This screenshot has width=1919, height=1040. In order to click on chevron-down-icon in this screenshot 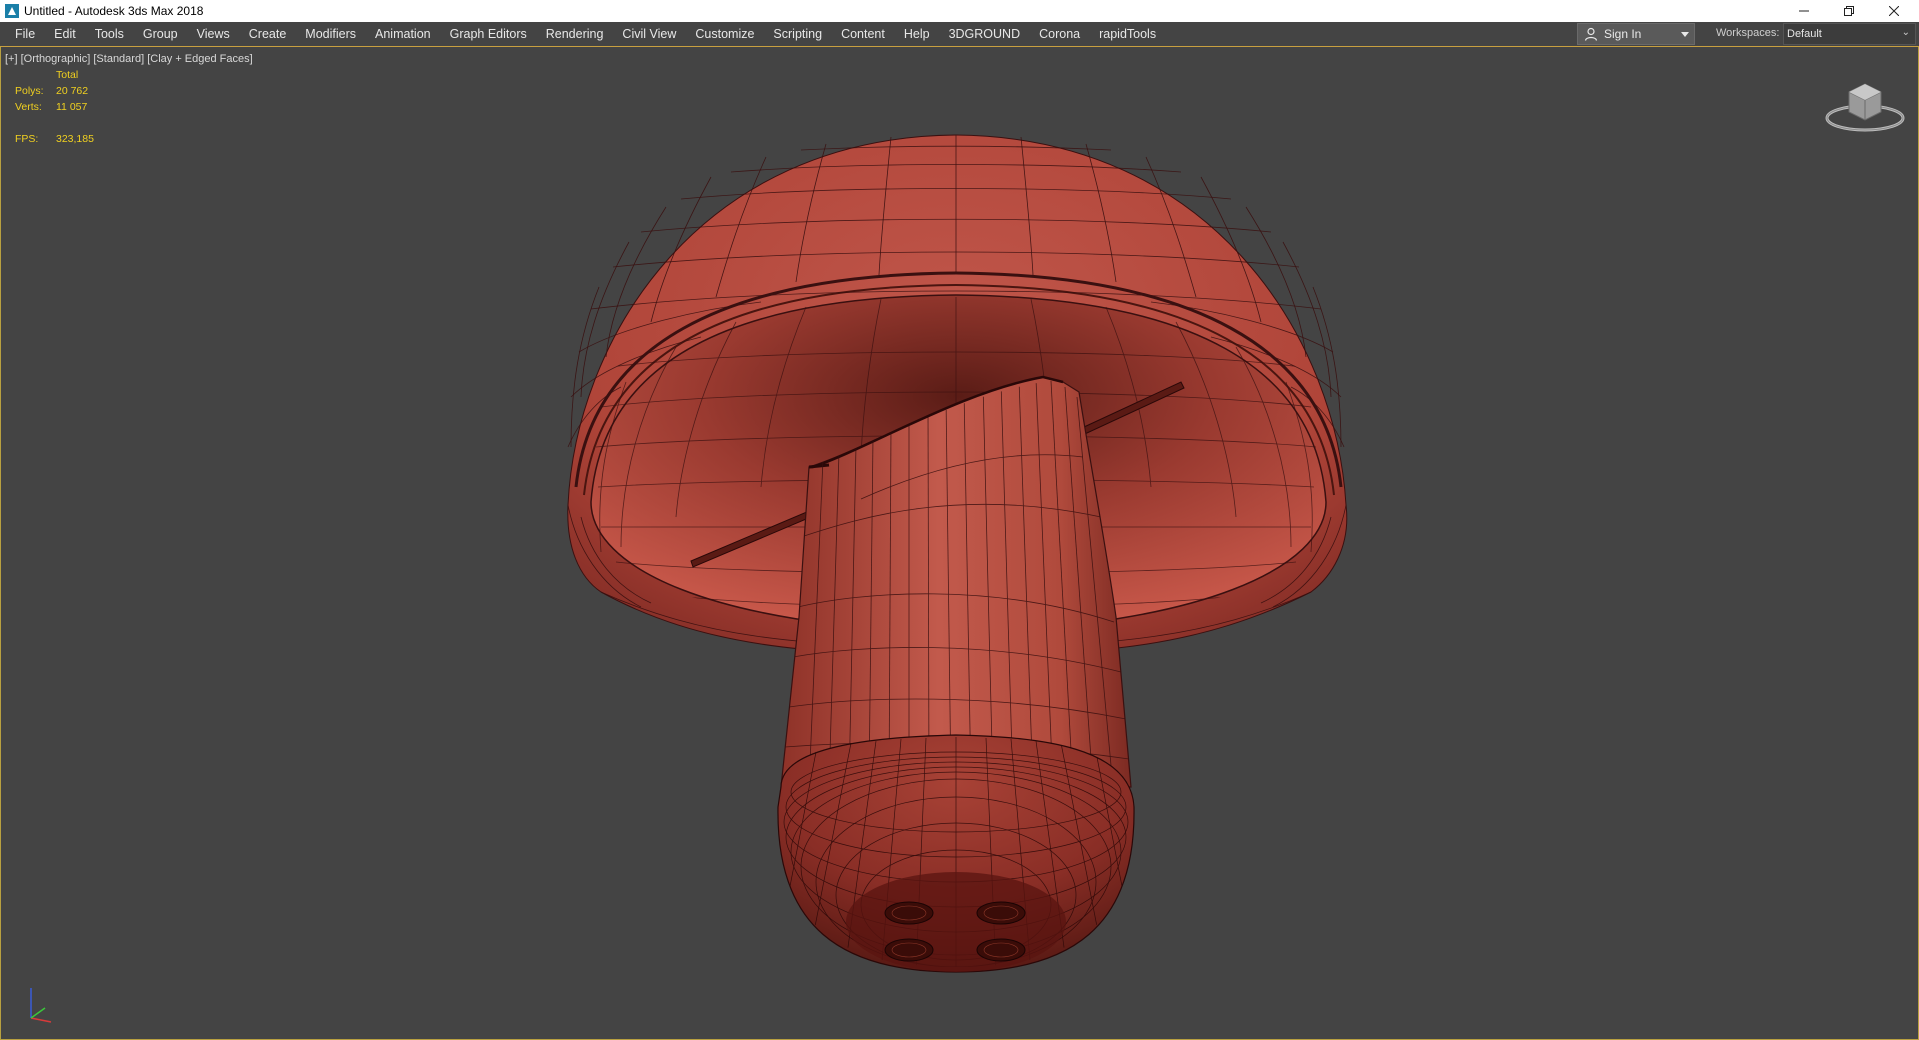, I will do `click(1685, 34)`.